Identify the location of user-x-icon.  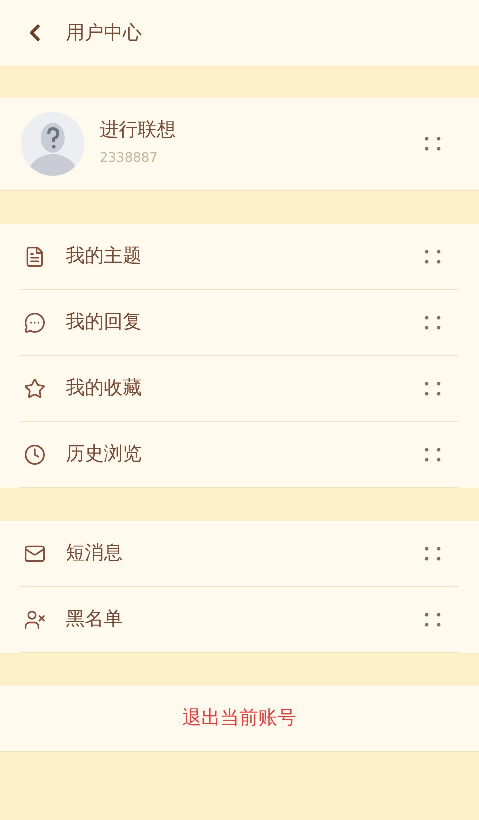
(35, 619).